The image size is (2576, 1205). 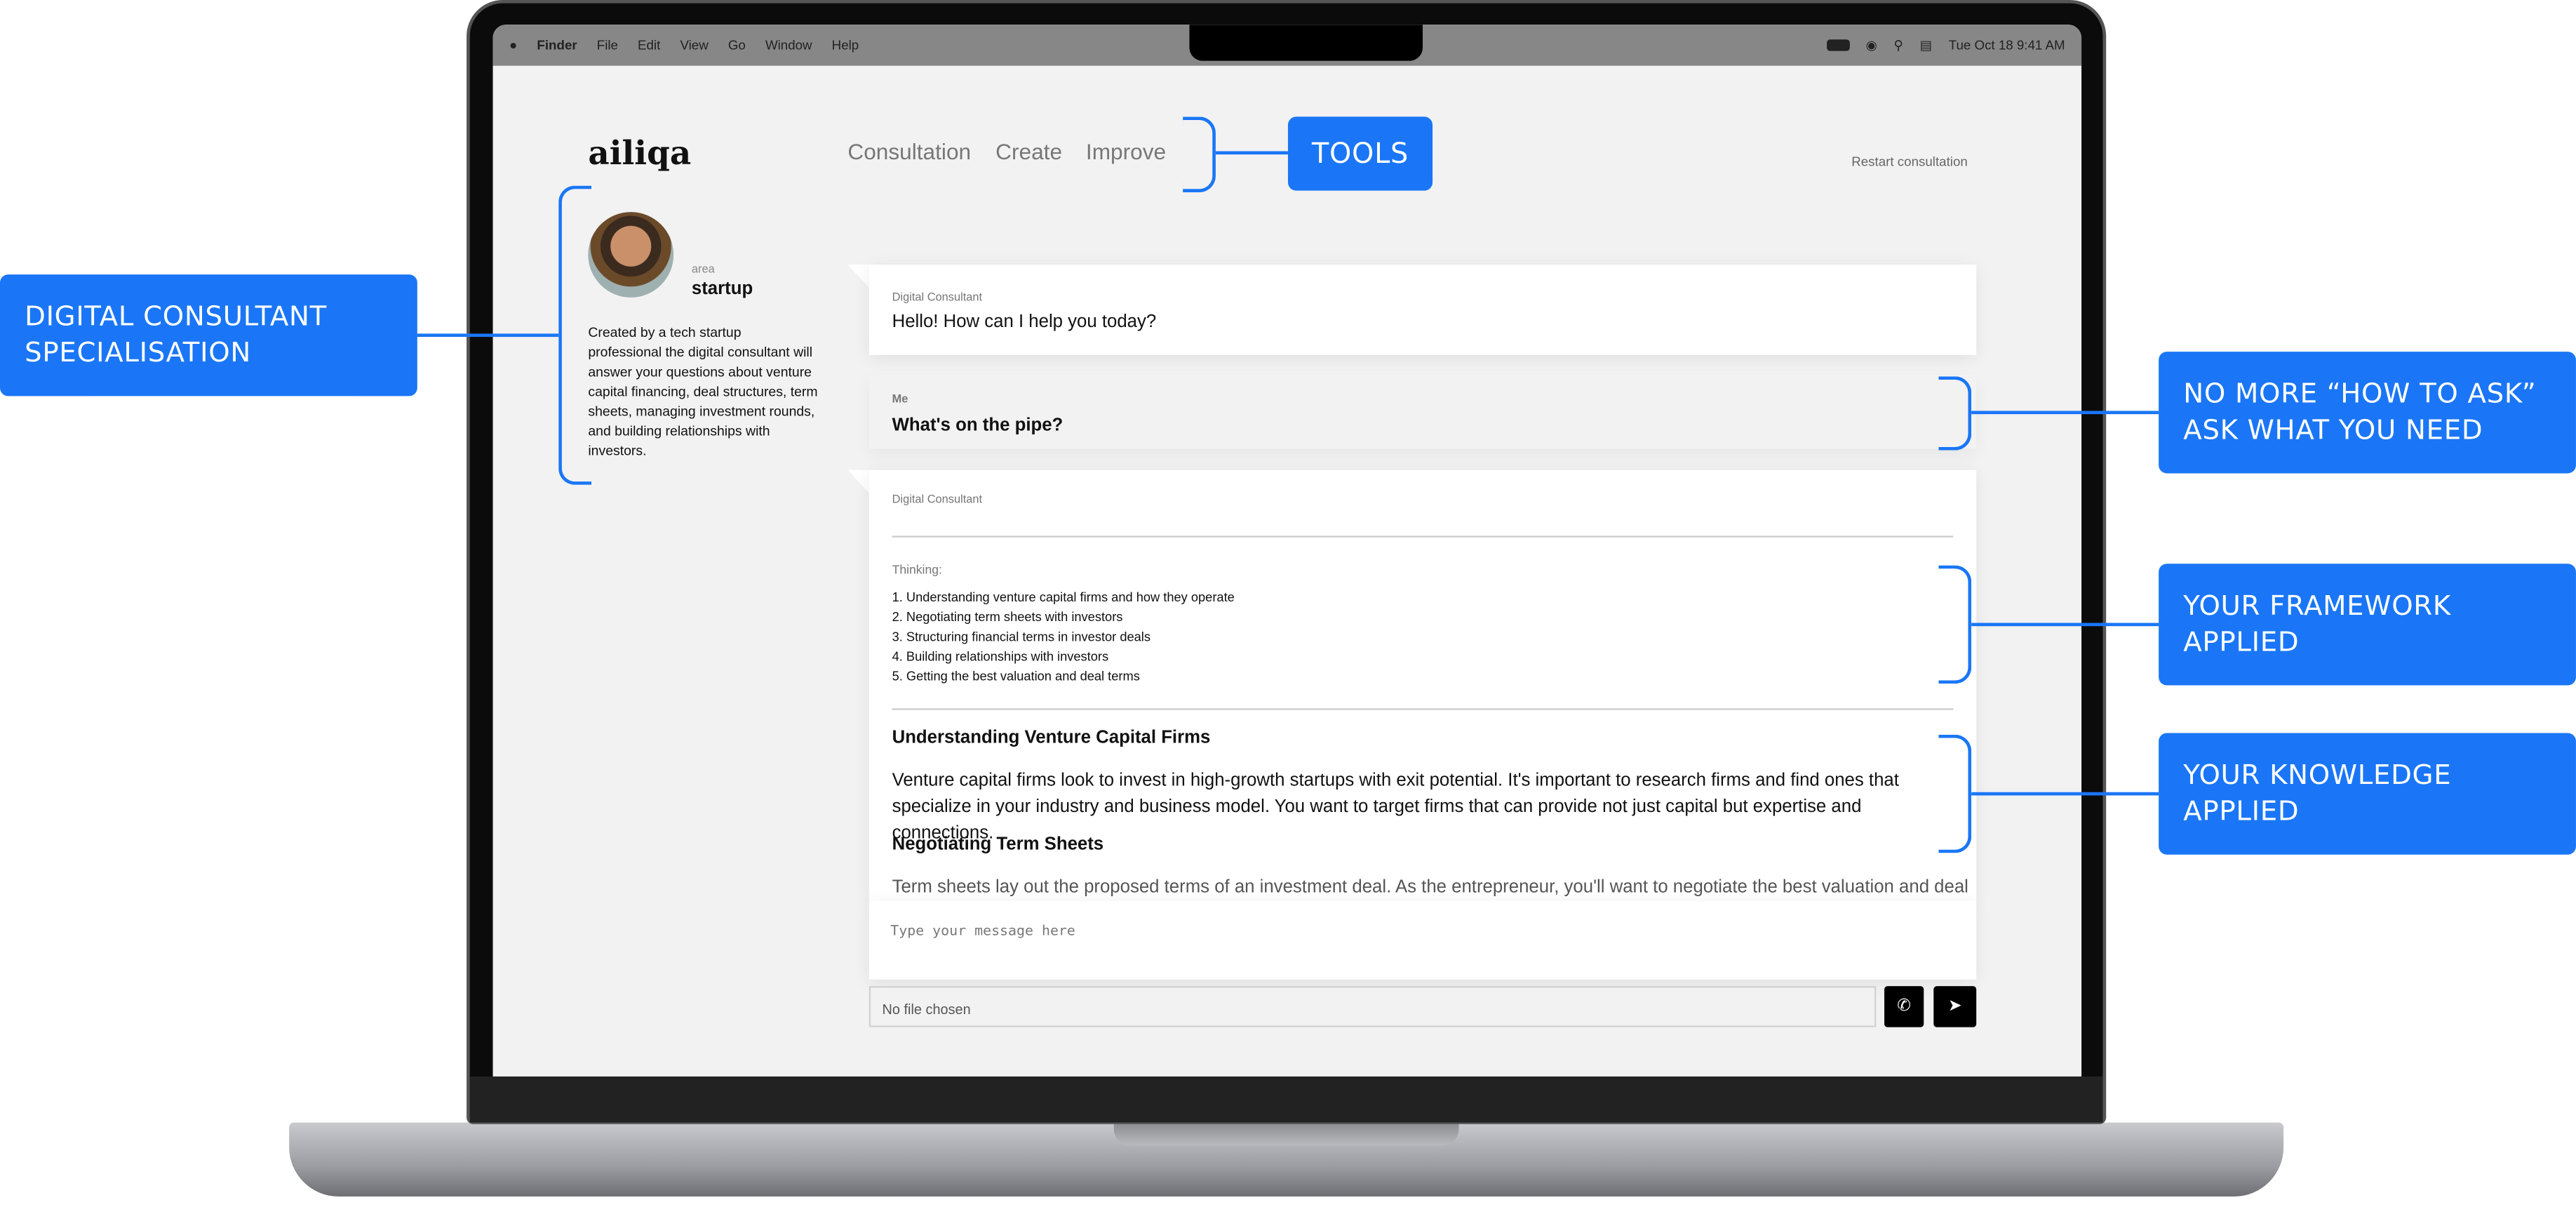 I want to click on menu-edit: Edit, so click(x=649, y=45).